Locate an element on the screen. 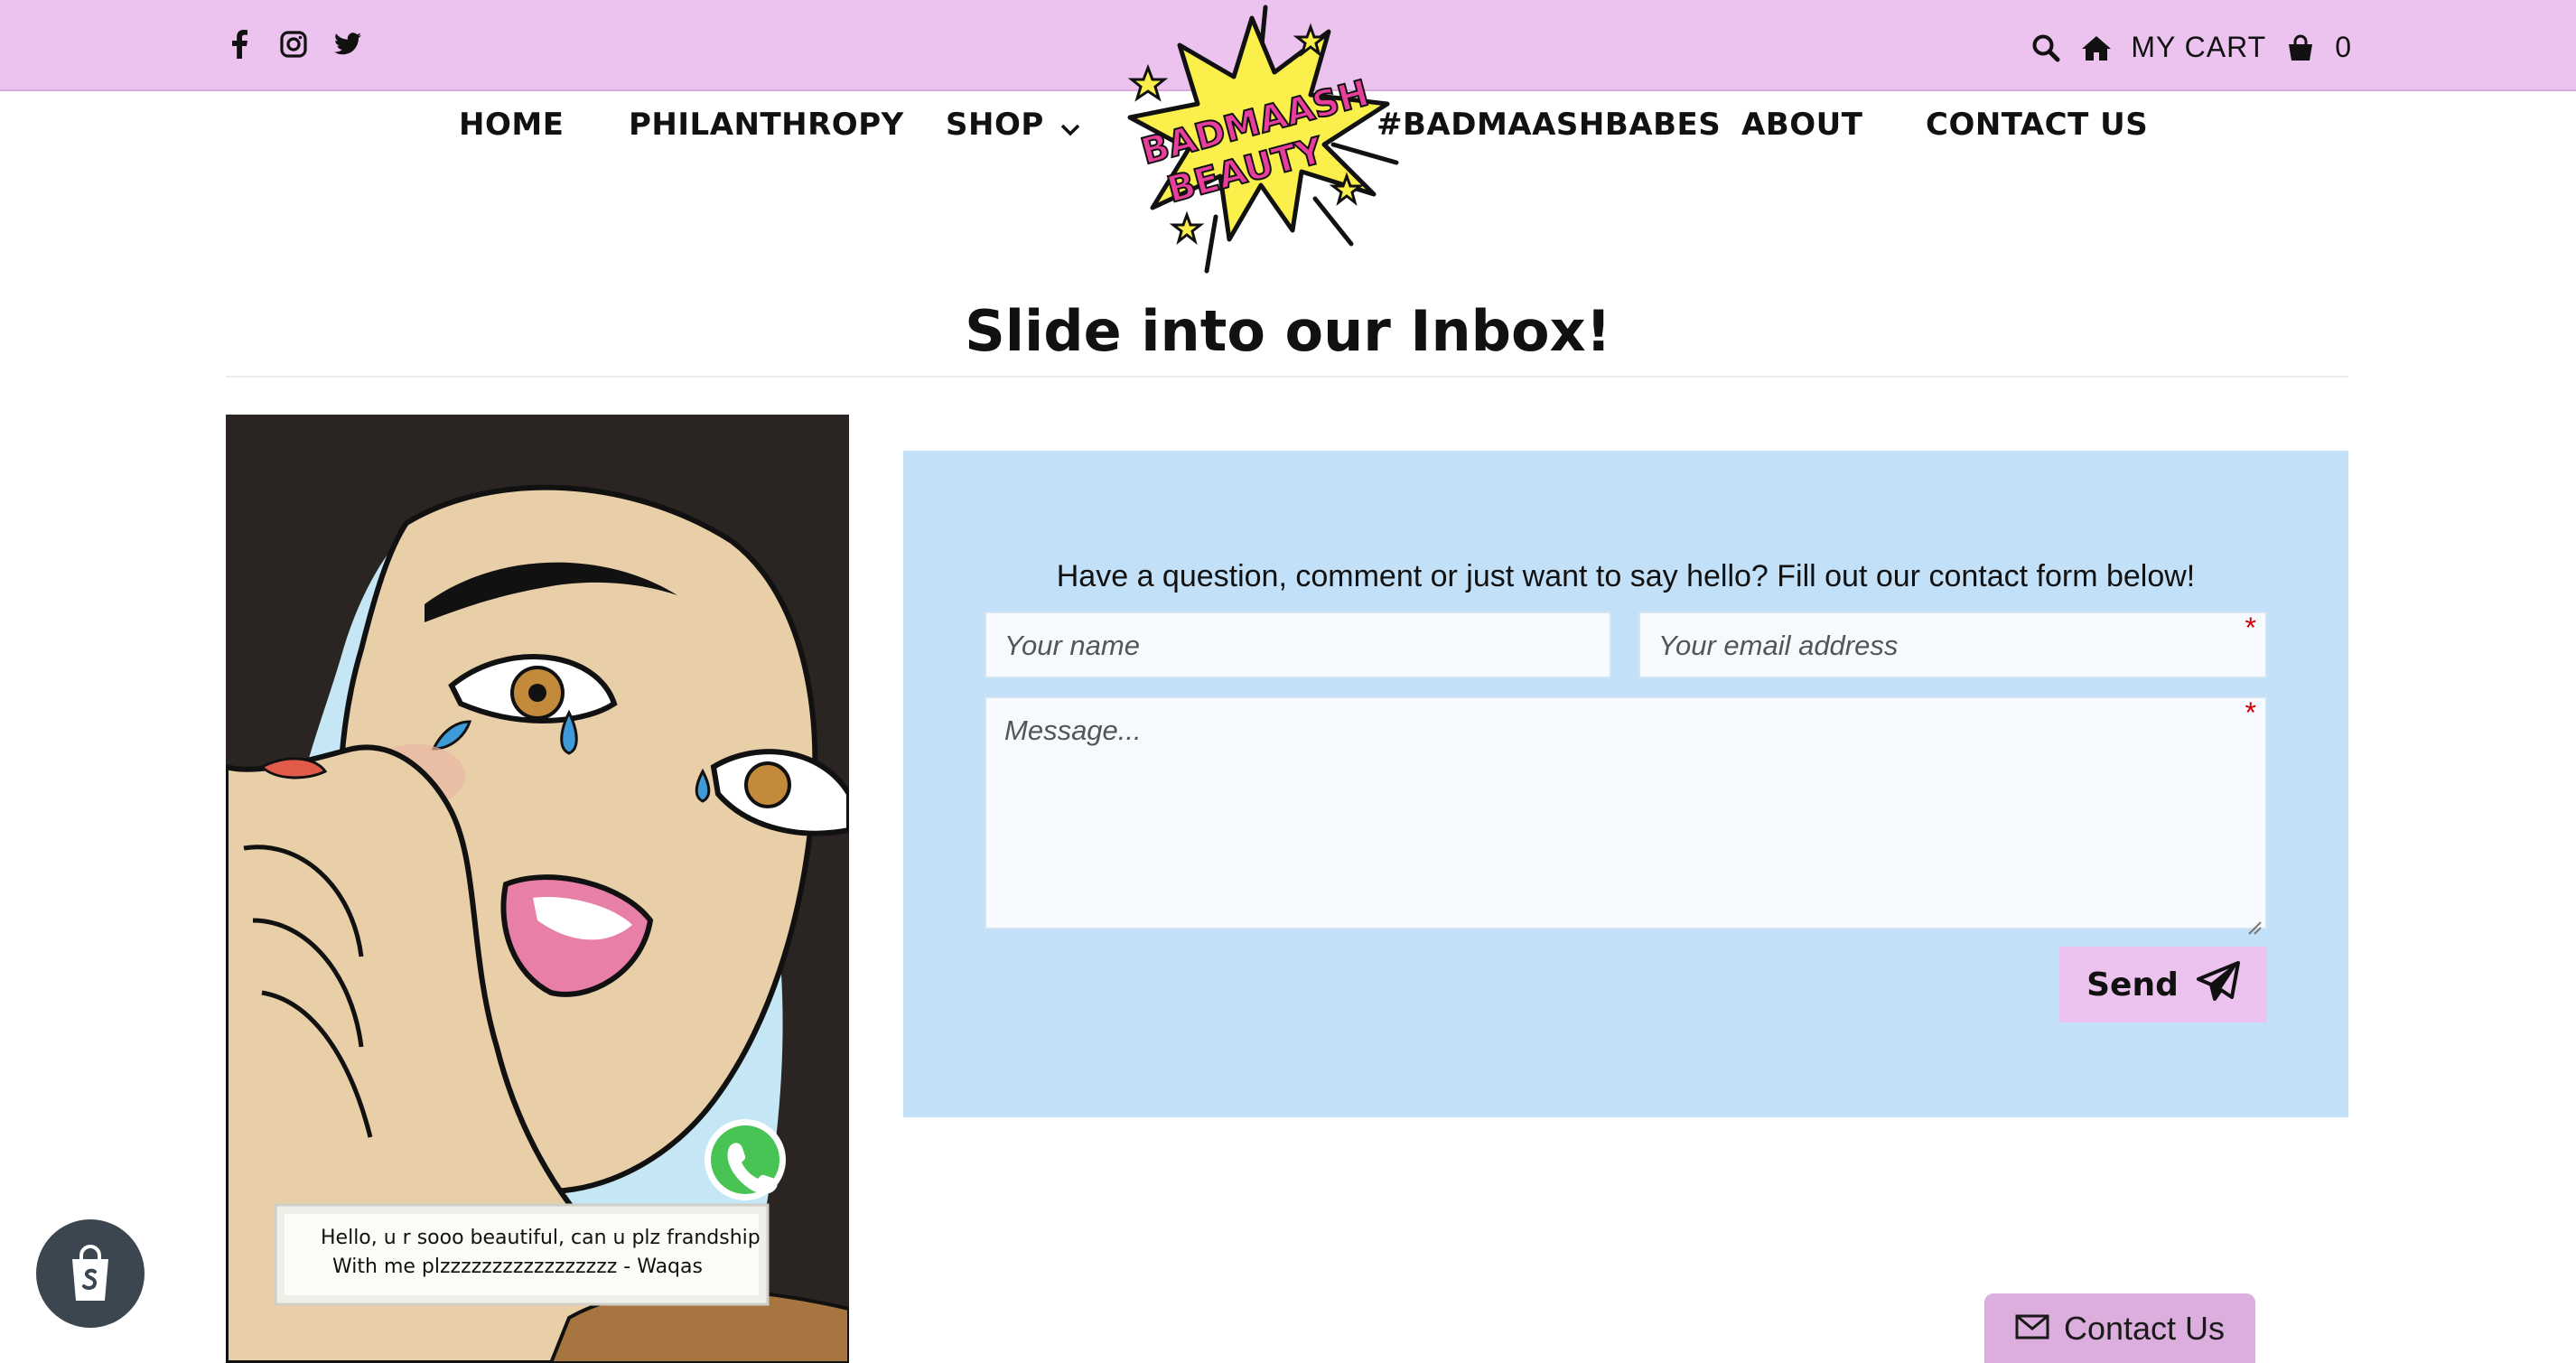  header-actions: MY CART 0 is located at coordinates (2191, 47).